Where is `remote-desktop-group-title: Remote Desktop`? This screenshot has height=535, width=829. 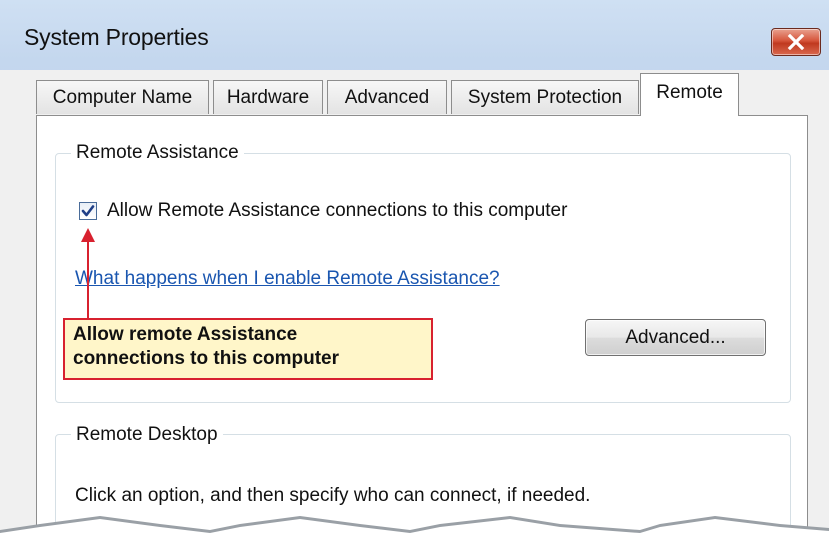 remote-desktop-group-title: Remote Desktop is located at coordinates (147, 435).